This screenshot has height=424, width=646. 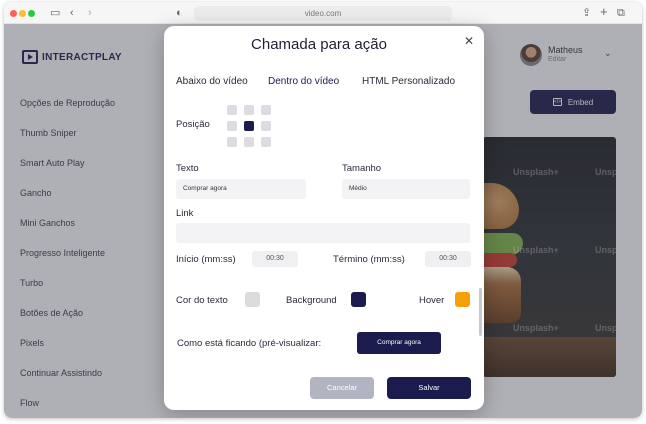 I want to click on text-color-label: Cor do texto, so click(x=202, y=300).